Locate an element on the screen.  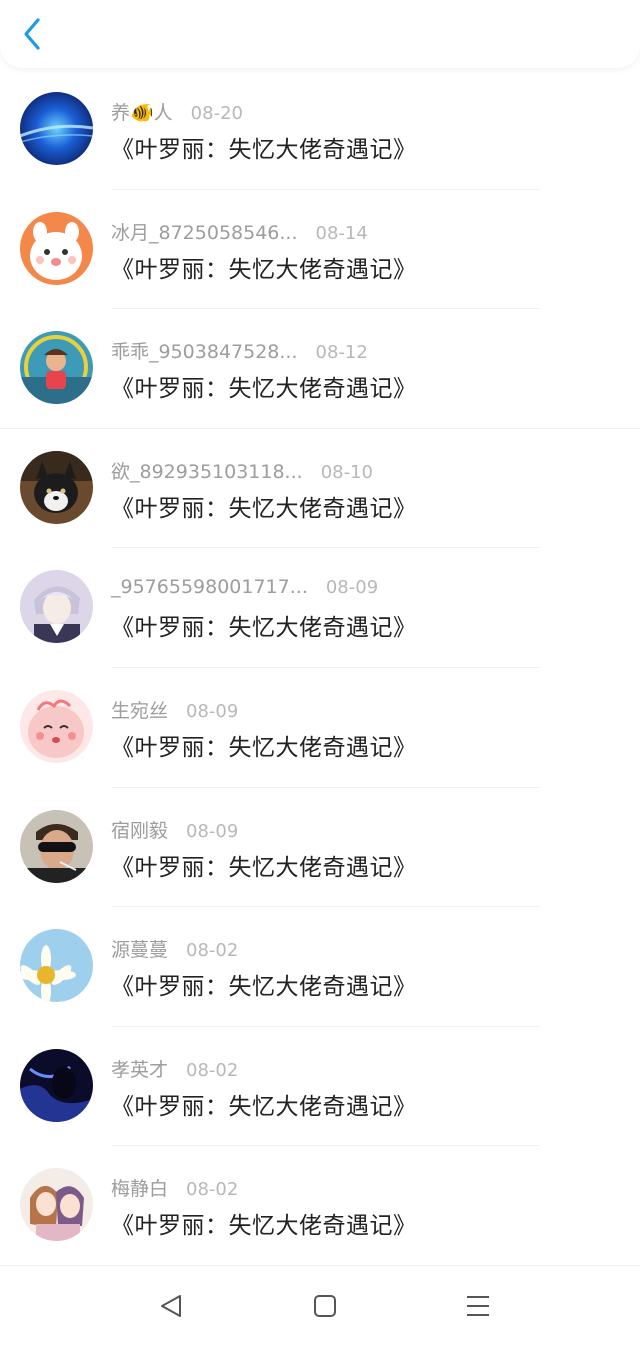
back-button is located at coordinates (34, 34).